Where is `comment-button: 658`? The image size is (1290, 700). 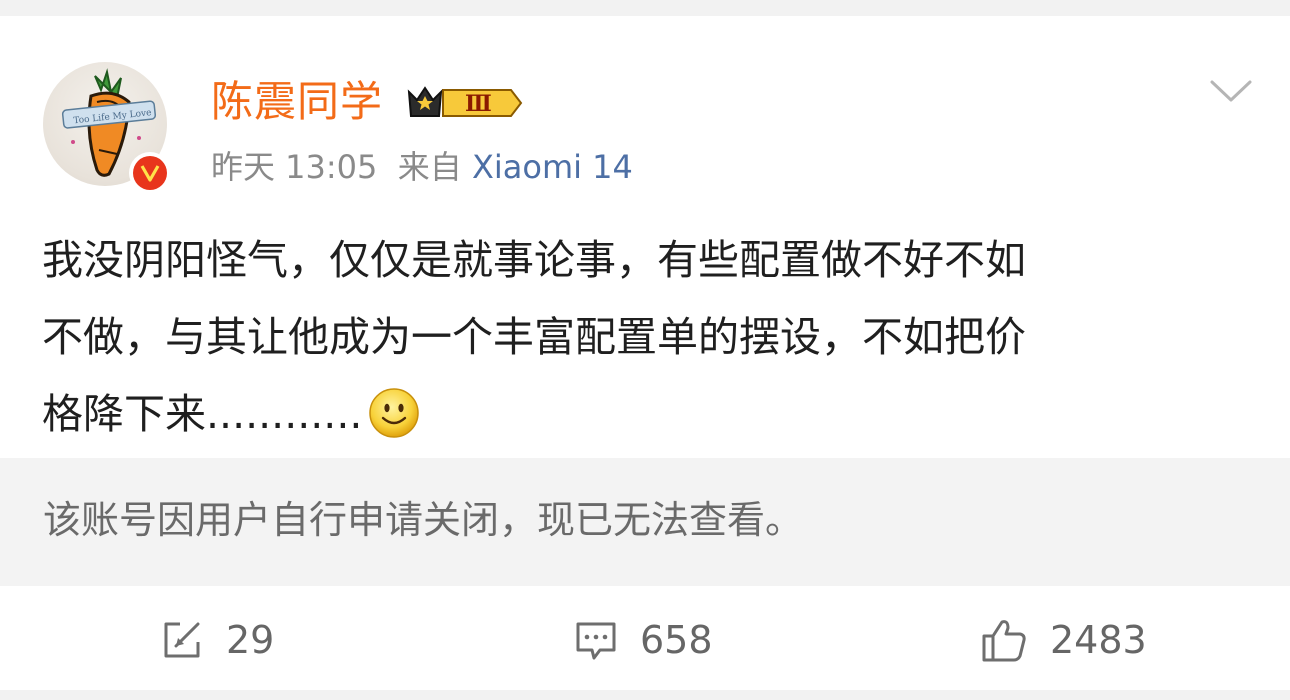 comment-button: 658 is located at coordinates (643, 640).